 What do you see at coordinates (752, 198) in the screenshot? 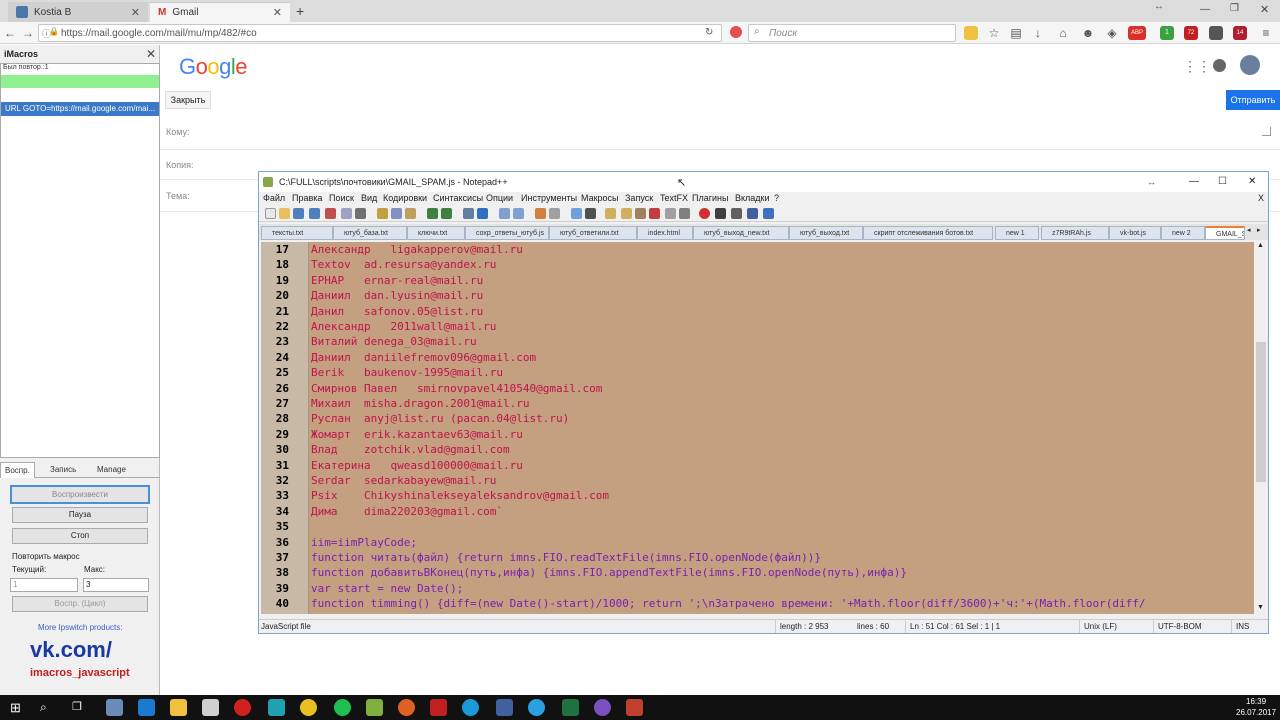
I see `menu-item: Вкладки` at bounding box center [752, 198].